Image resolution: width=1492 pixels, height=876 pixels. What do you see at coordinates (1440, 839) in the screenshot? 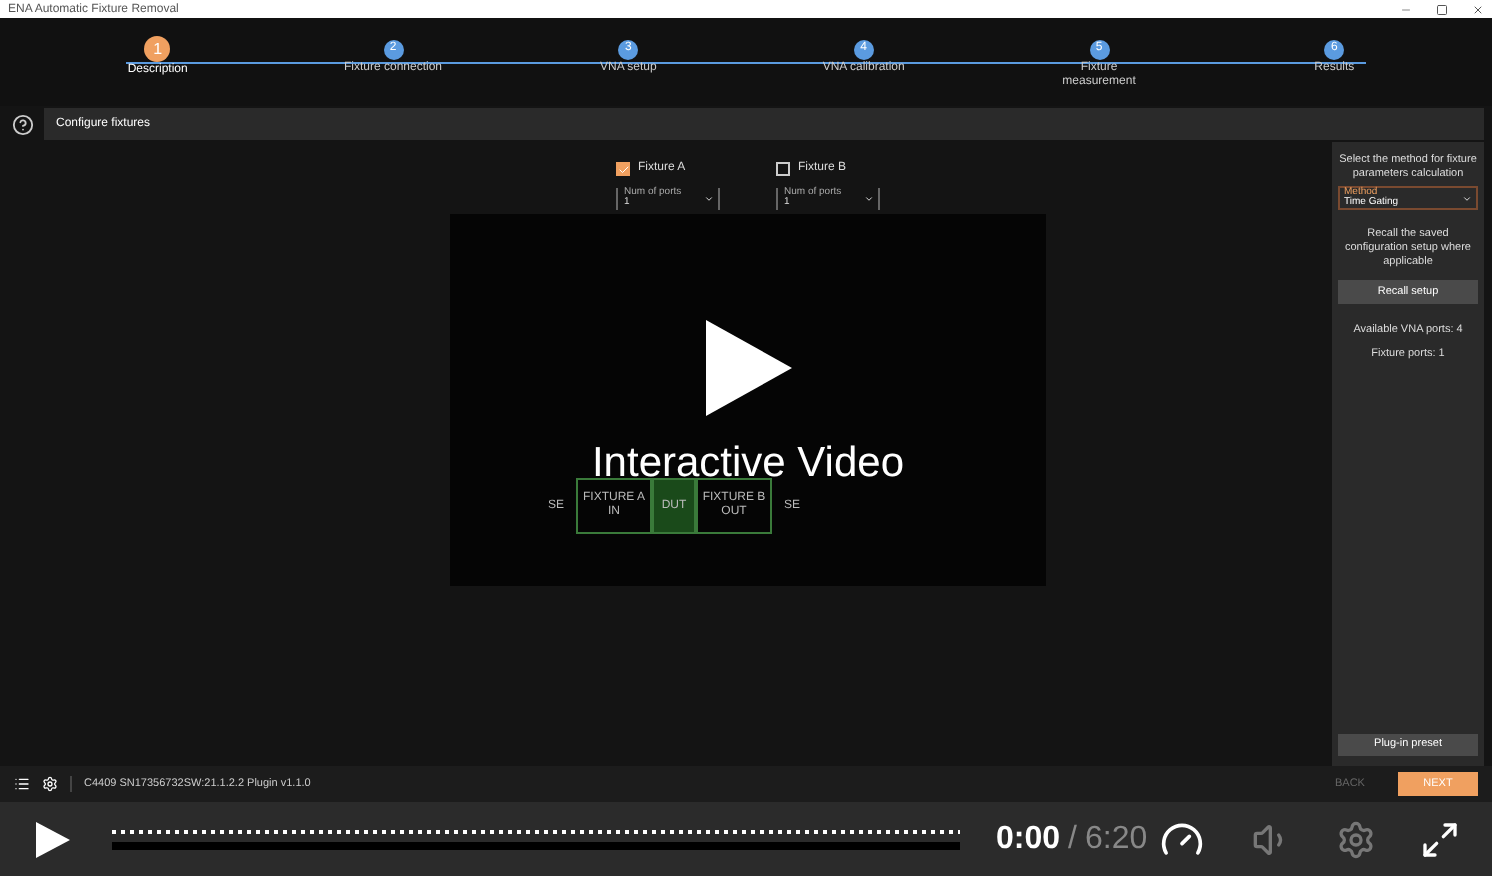
I see `fullscreen-icon` at bounding box center [1440, 839].